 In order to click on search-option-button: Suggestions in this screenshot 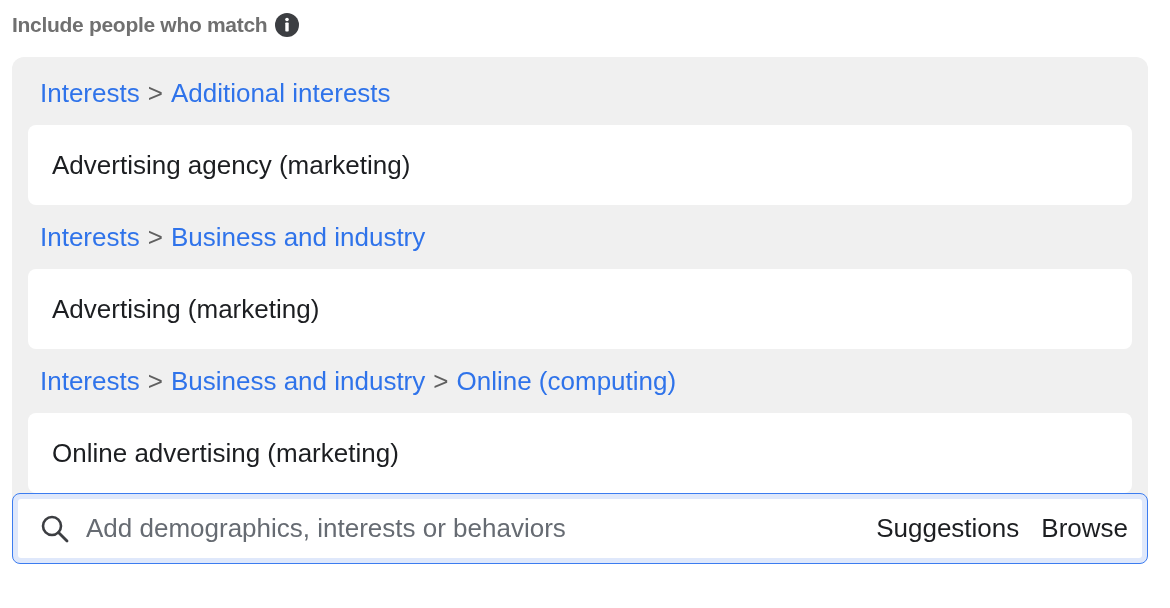, I will do `click(948, 528)`.